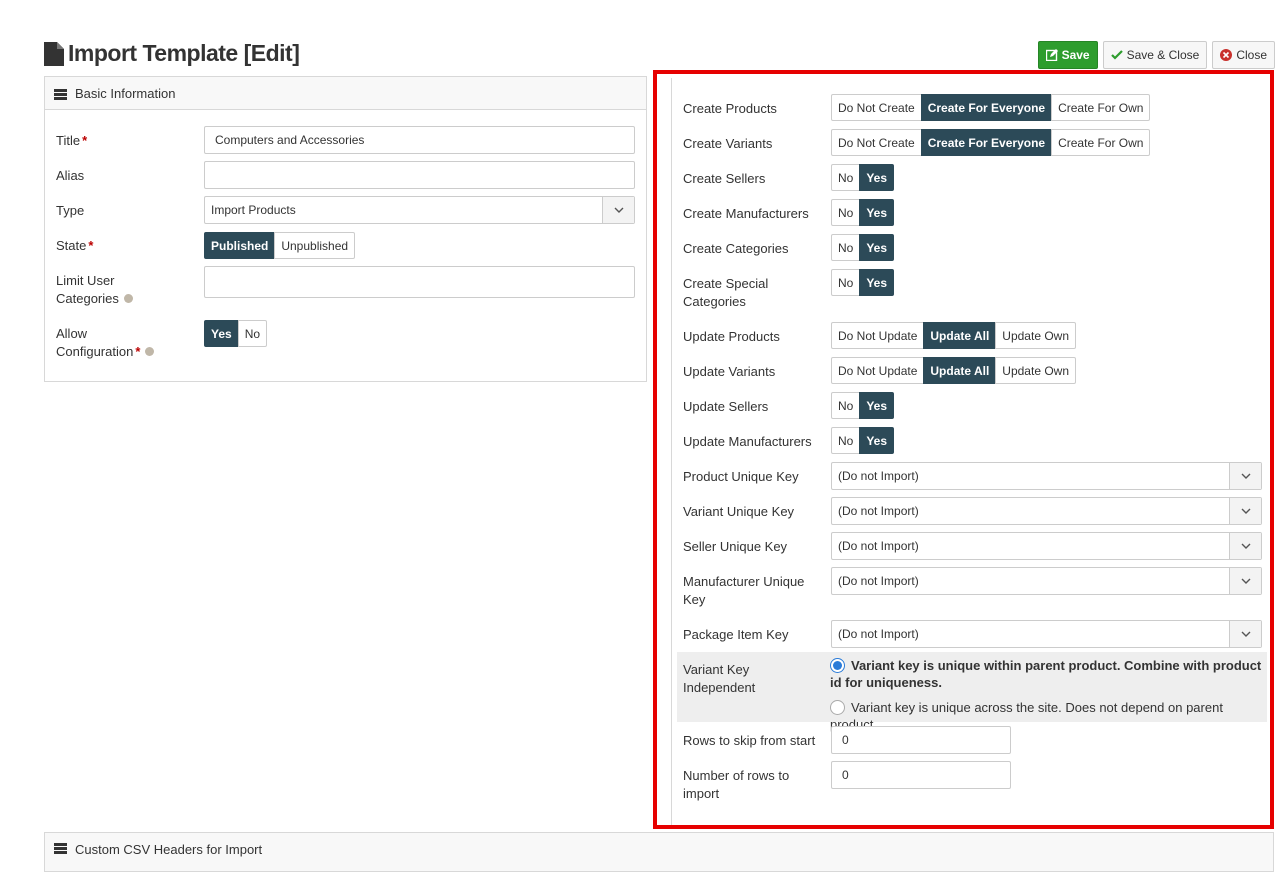 This screenshot has height=872, width=1279. Describe the element at coordinates (252, 333) in the screenshot. I see `allow-configuration-no-option: No` at that location.